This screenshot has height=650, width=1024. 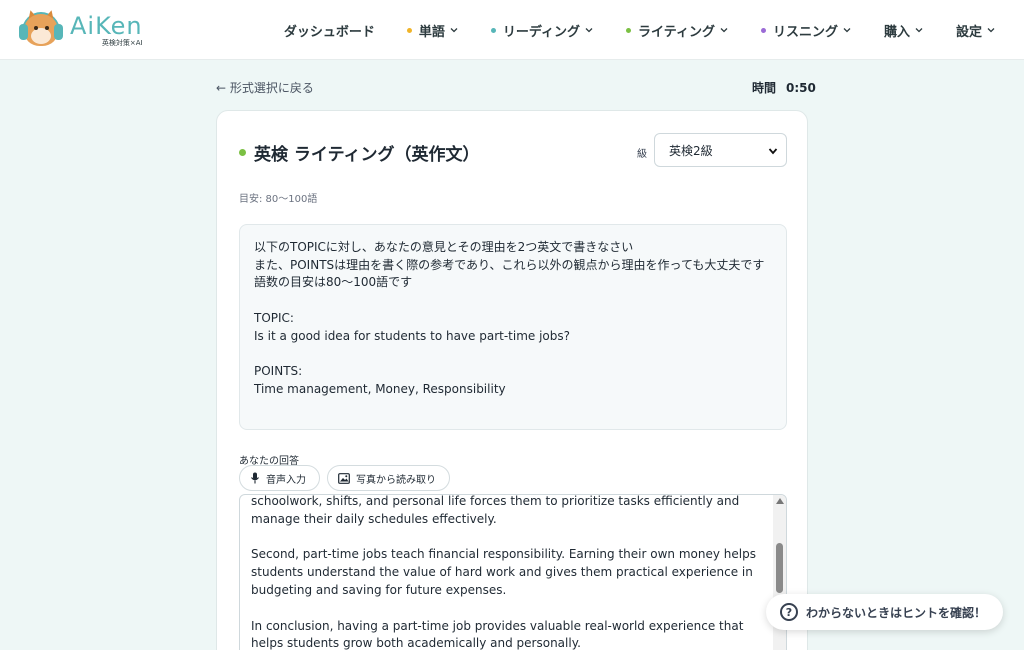 What do you see at coordinates (968, 32) in the screenshot?
I see `nav-settings-label: 設定` at bounding box center [968, 32].